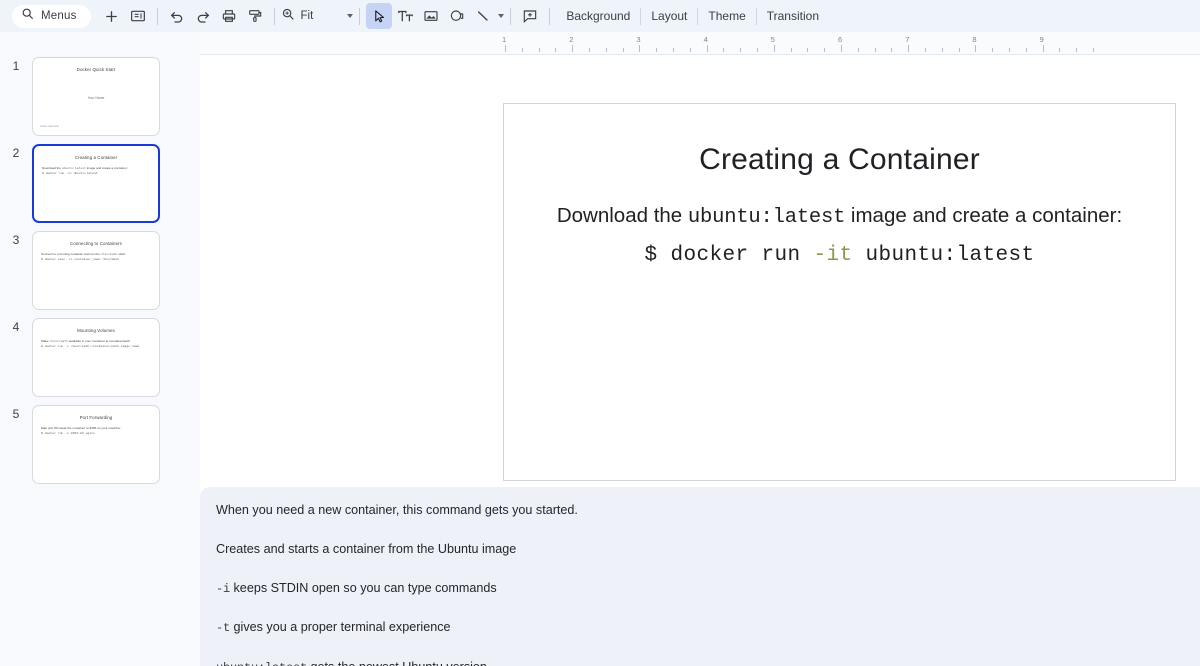 Image resolution: width=1200 pixels, height=666 pixels. Describe the element at coordinates (726, 16) in the screenshot. I see `theme-menu-button: Theme` at that location.